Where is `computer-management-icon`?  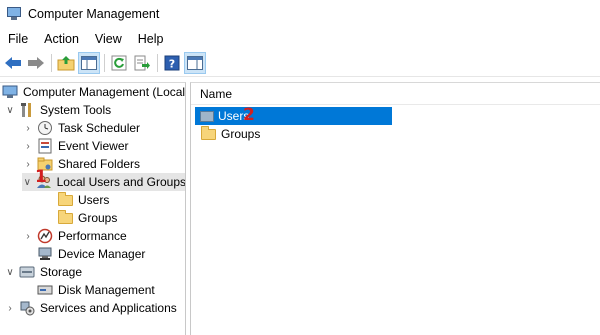
computer-management-icon is located at coordinates (14, 14).